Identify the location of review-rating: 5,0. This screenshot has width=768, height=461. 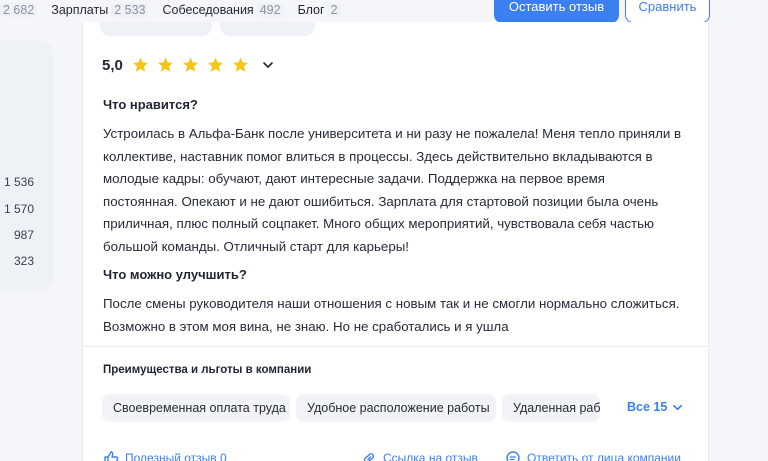
(188, 65).